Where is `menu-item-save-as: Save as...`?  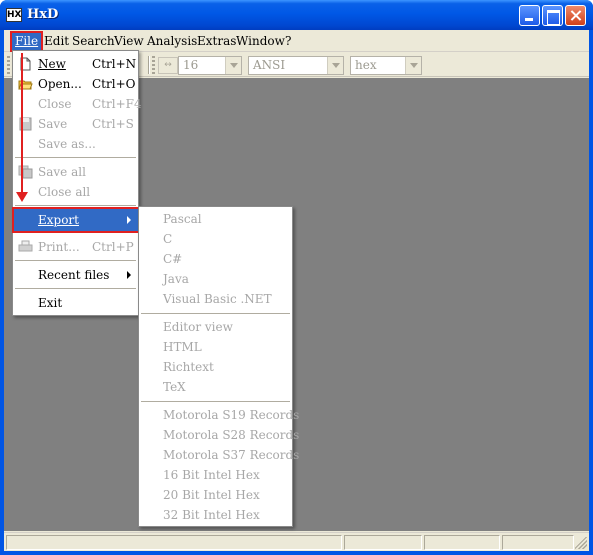 menu-item-save-as: Save as... is located at coordinates (75, 144).